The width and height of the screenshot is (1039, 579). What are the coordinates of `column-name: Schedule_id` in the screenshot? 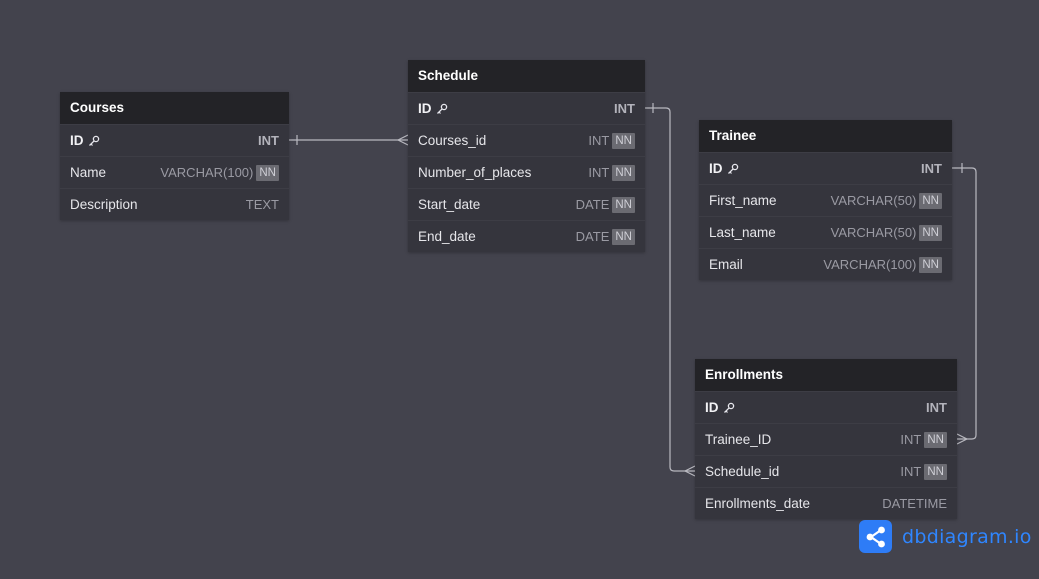 It's located at (742, 471).